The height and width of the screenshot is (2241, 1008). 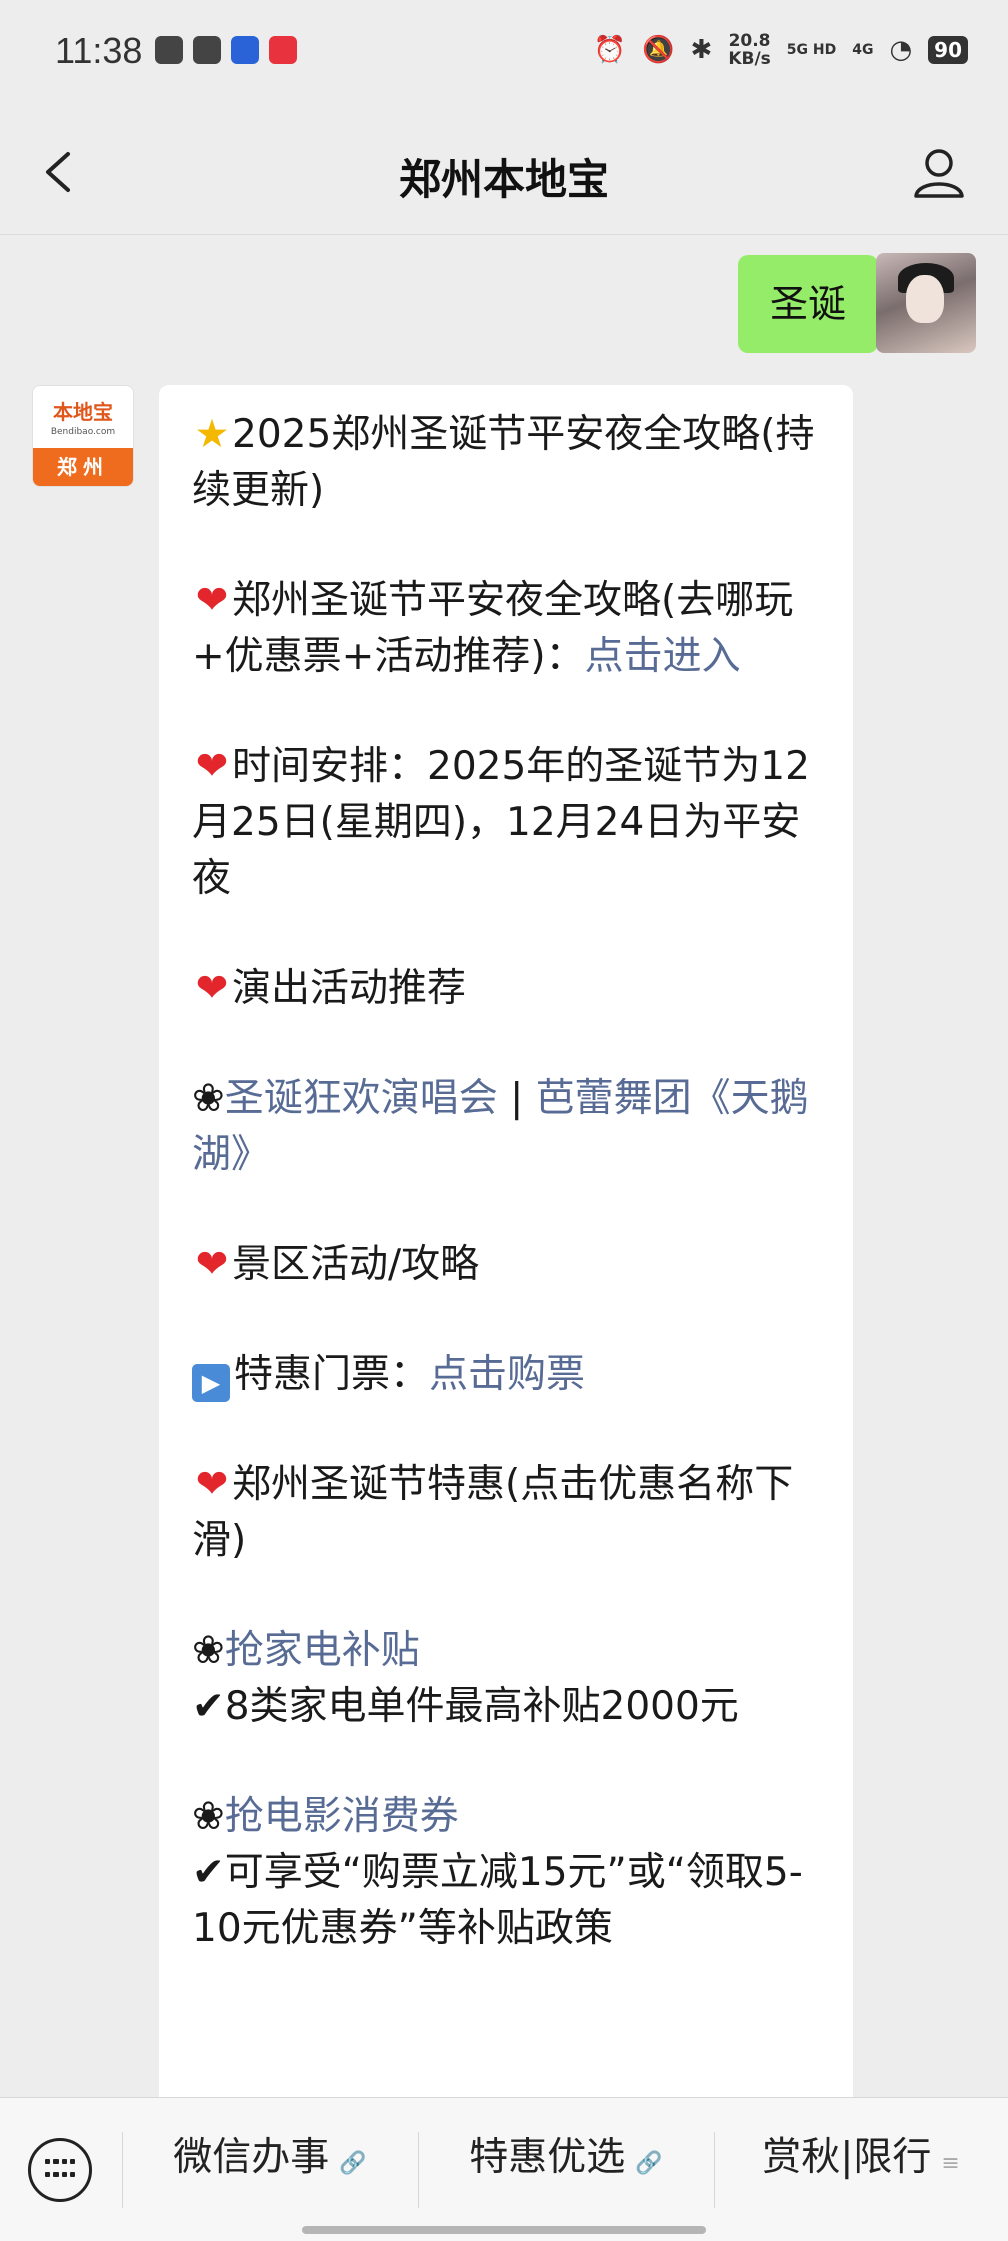 What do you see at coordinates (60, 2170) in the screenshot?
I see `keyboard-toggle-icon` at bounding box center [60, 2170].